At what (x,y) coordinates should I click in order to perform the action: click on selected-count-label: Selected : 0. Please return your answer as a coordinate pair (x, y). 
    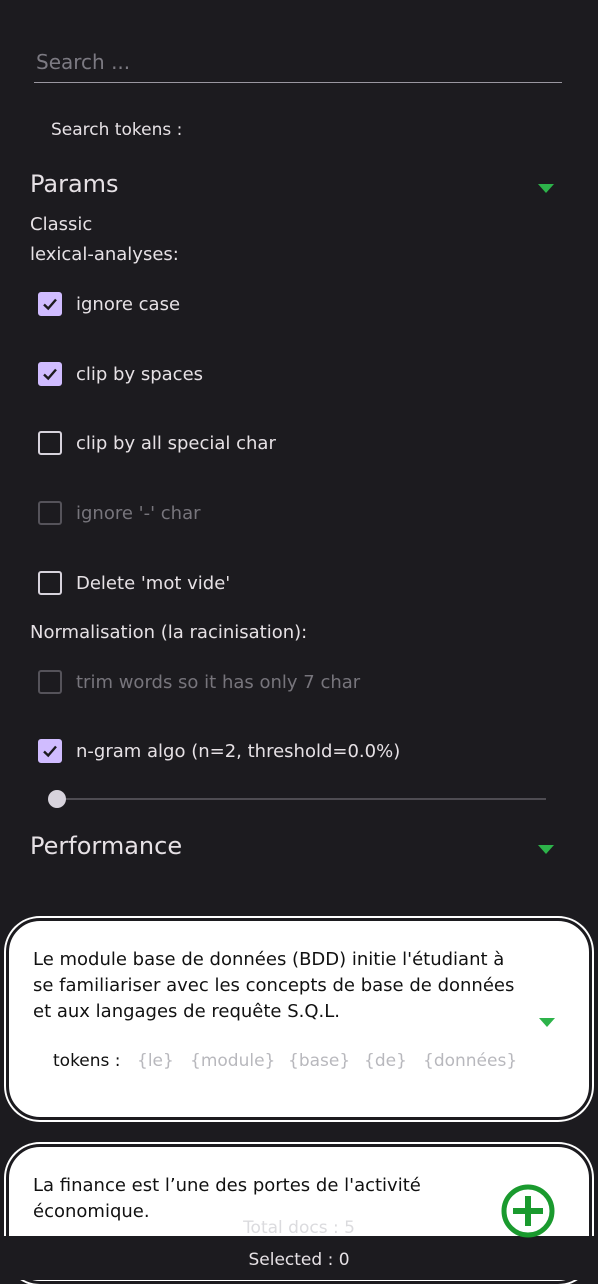
    Looking at the image, I should click on (299, 1260).